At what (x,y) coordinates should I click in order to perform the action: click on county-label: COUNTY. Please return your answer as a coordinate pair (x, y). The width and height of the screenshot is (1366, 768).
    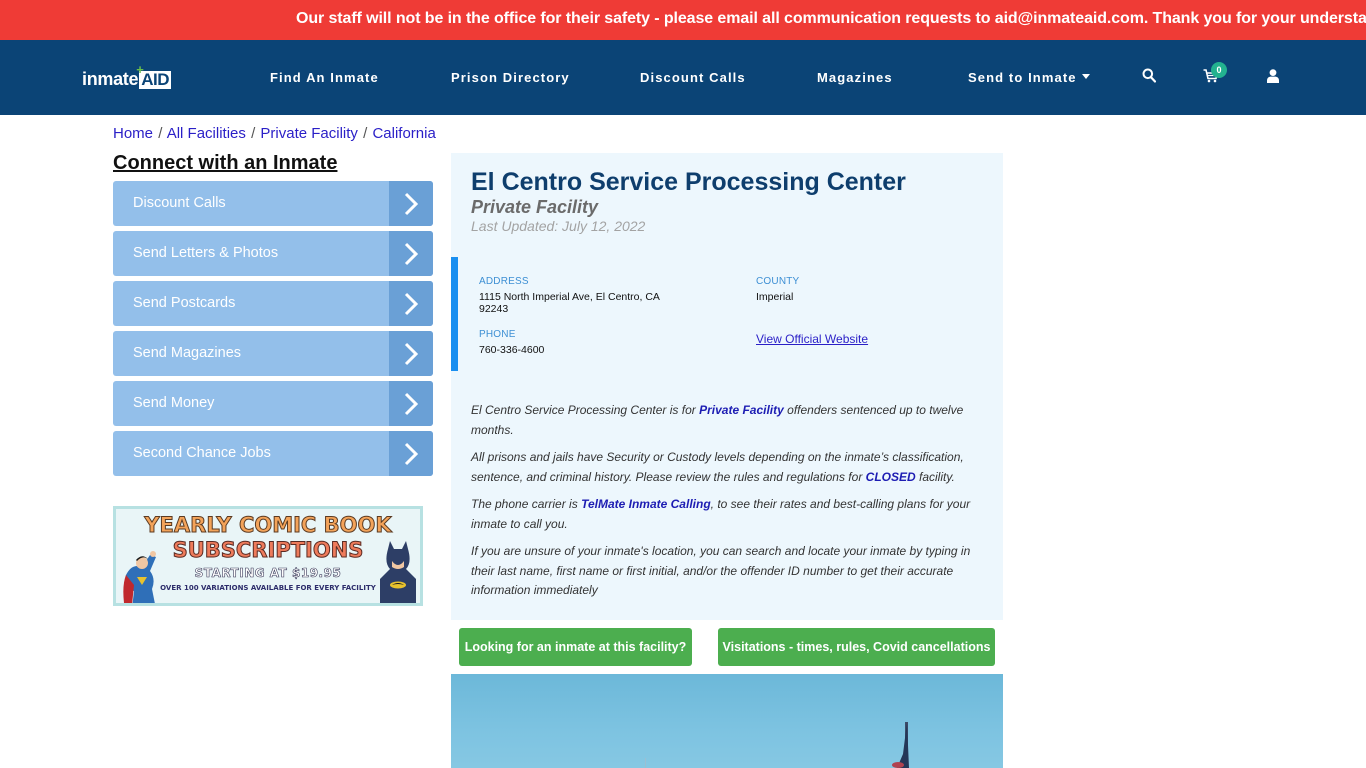
    Looking at the image, I should click on (778, 281).